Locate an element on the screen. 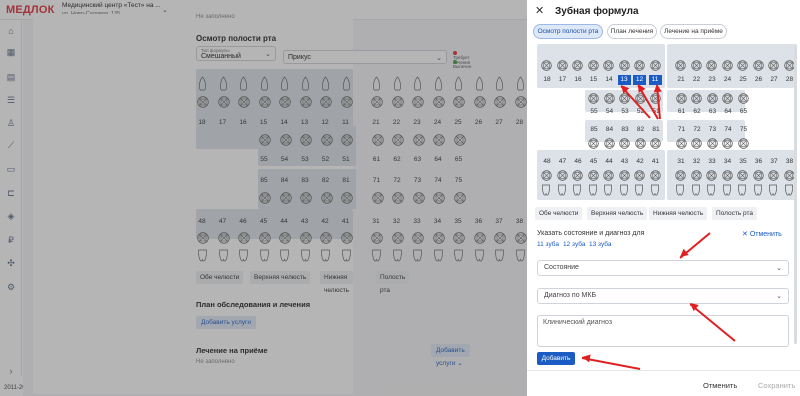 The image size is (800, 396). tooth-number: 31 is located at coordinates (681, 161).